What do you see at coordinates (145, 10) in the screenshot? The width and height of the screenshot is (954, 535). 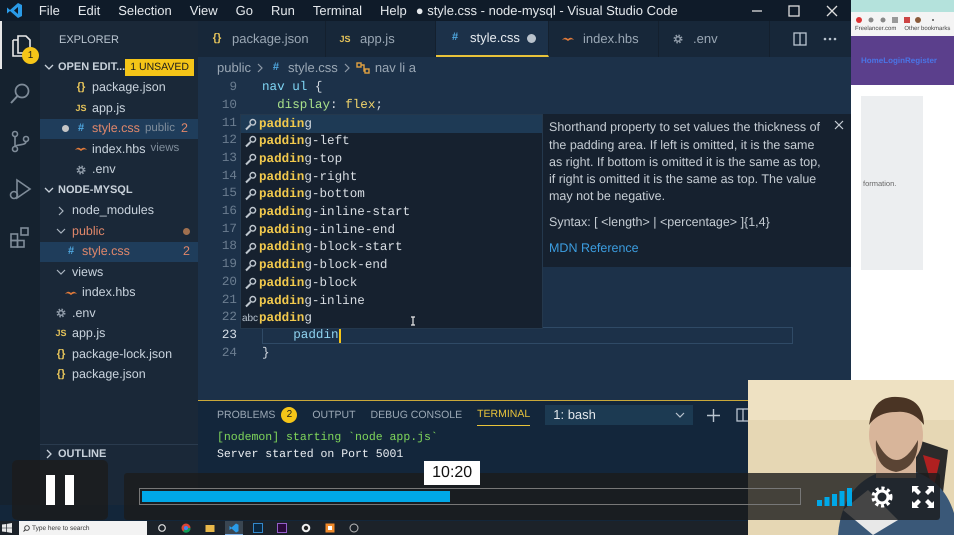 I see `menu-item: Selection` at bounding box center [145, 10].